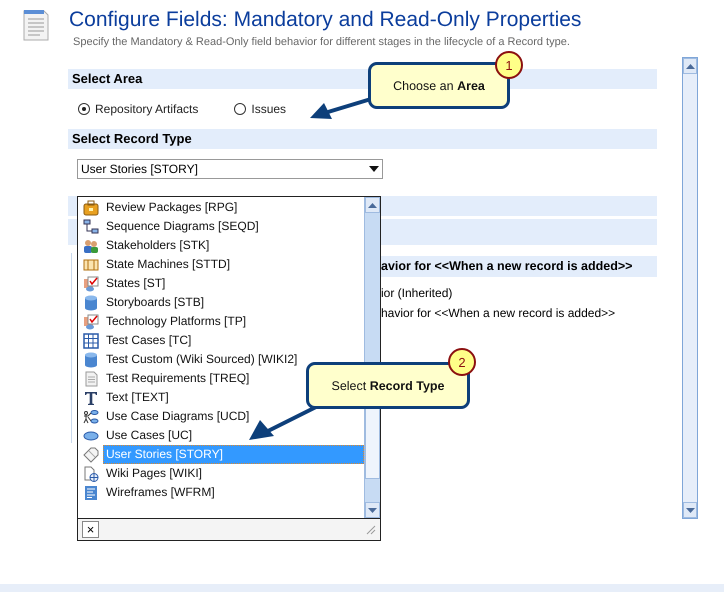 The image size is (724, 592). What do you see at coordinates (233, 473) in the screenshot?
I see `list-item: Wiki Pages [WIKI]` at bounding box center [233, 473].